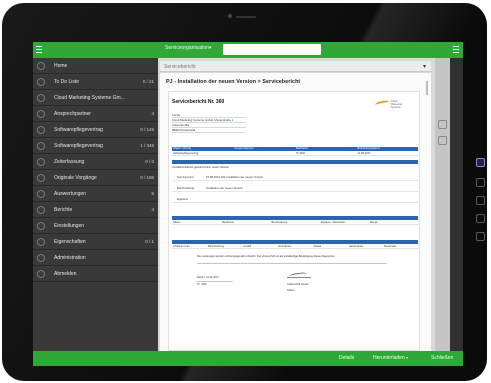  Describe the element at coordinates (95, 210) in the screenshot. I see `sidebar-item-reports: Berichte 4` at that location.